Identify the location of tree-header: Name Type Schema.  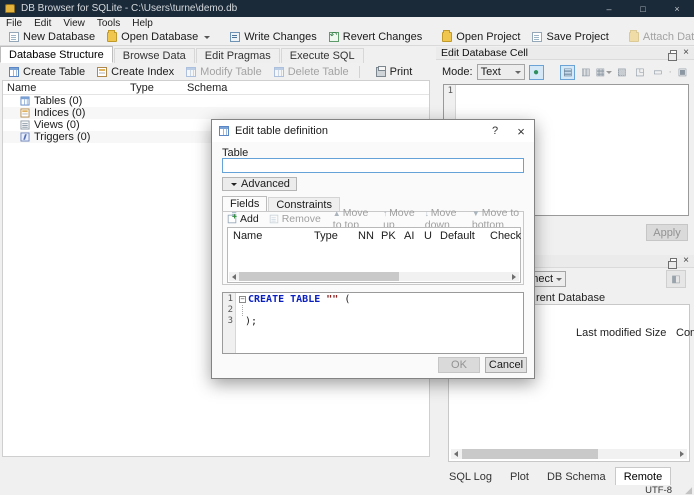
(216, 88).